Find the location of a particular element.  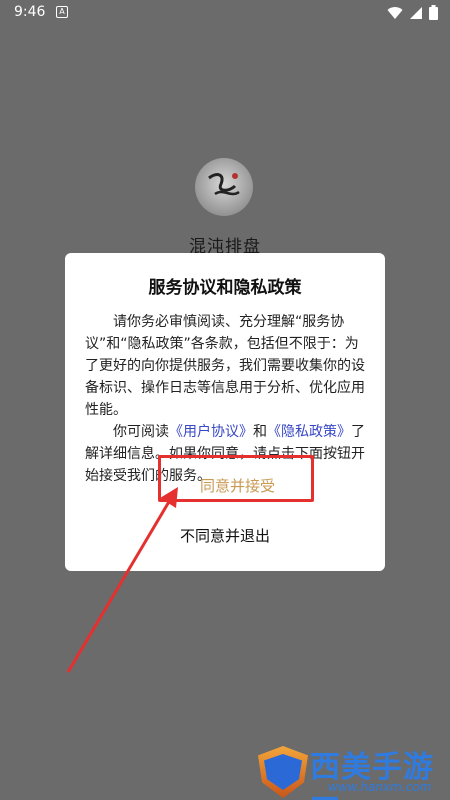

gamepad-shield-icon is located at coordinates (283, 772).